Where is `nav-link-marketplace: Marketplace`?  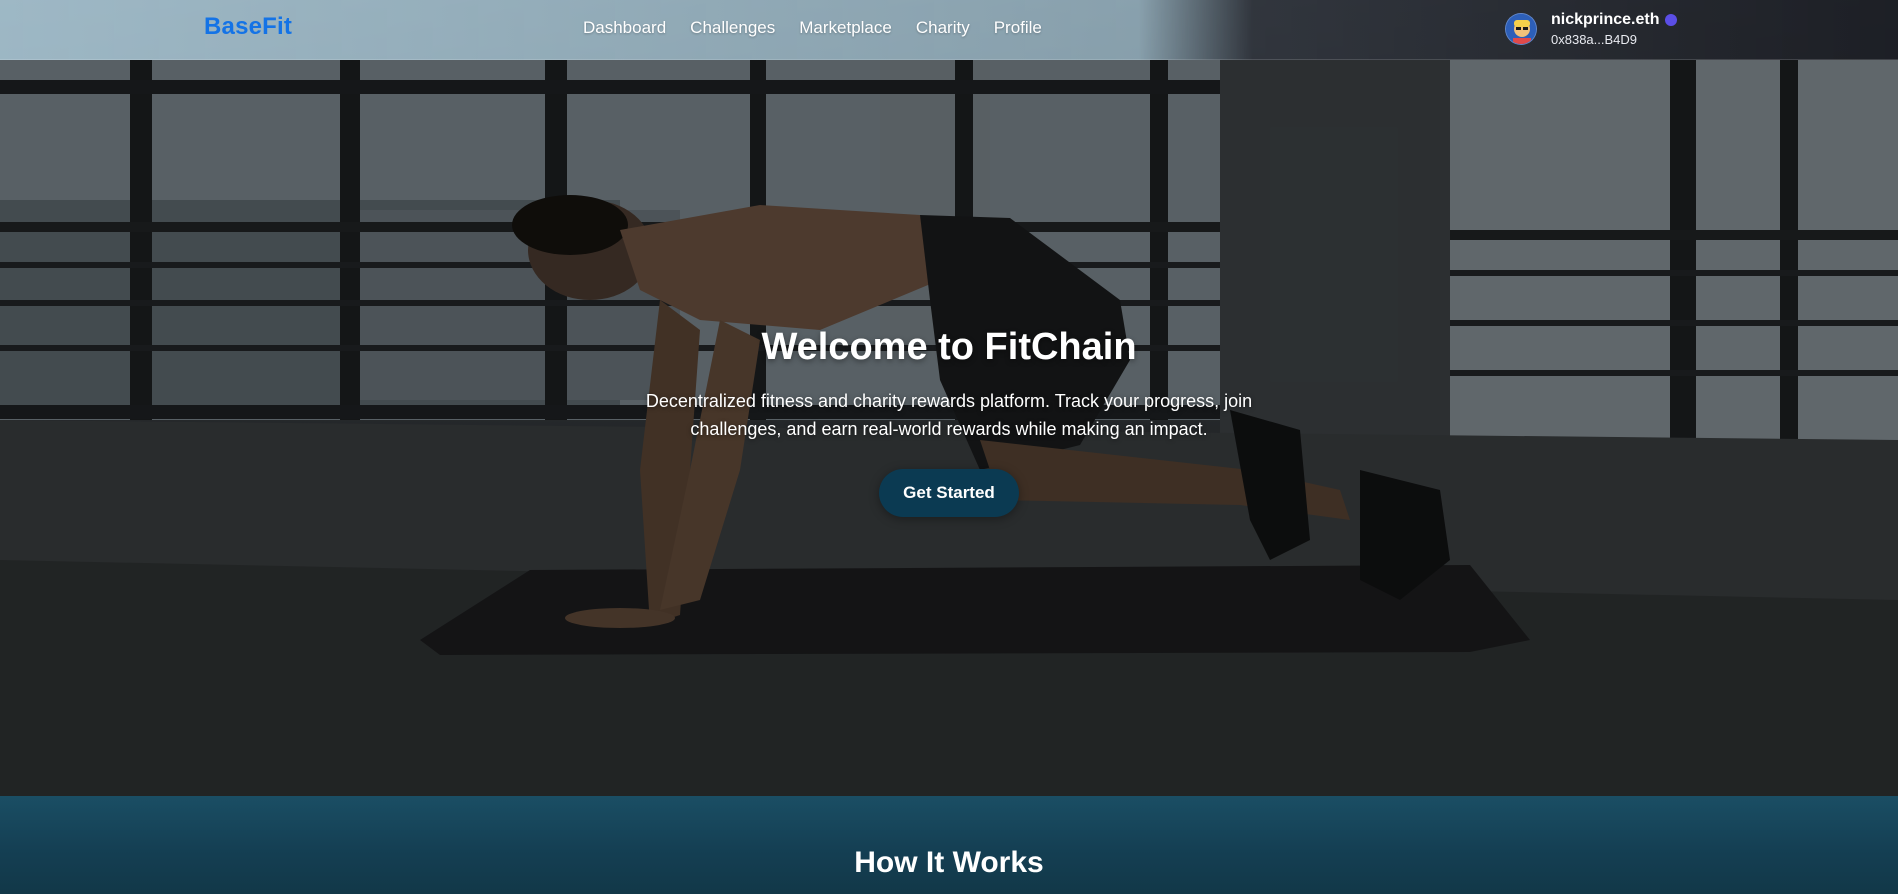
nav-link-marketplace: Marketplace is located at coordinates (845, 28).